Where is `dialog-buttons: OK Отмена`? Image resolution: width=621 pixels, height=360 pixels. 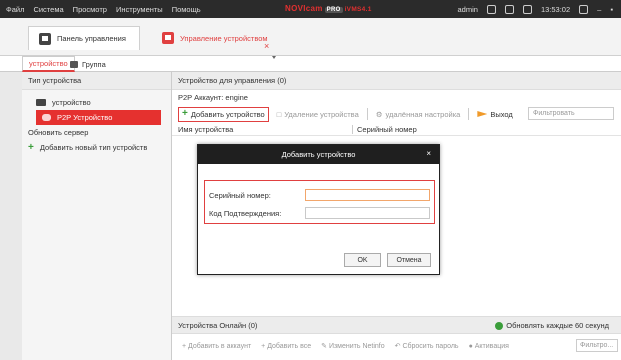
dialog-buttons: OK Отмена is located at coordinates (387, 260).